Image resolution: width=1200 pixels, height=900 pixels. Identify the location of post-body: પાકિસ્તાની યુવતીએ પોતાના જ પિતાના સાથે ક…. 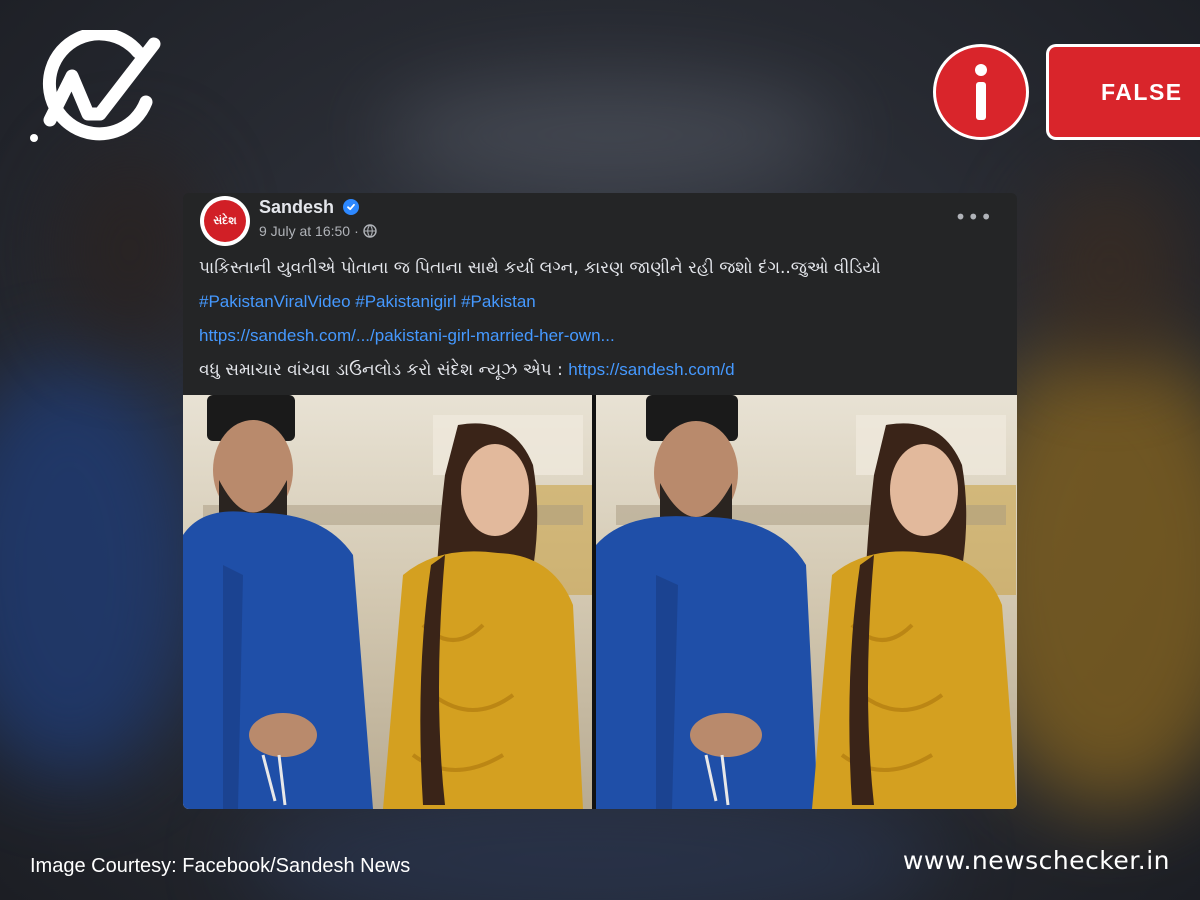
(599, 319).